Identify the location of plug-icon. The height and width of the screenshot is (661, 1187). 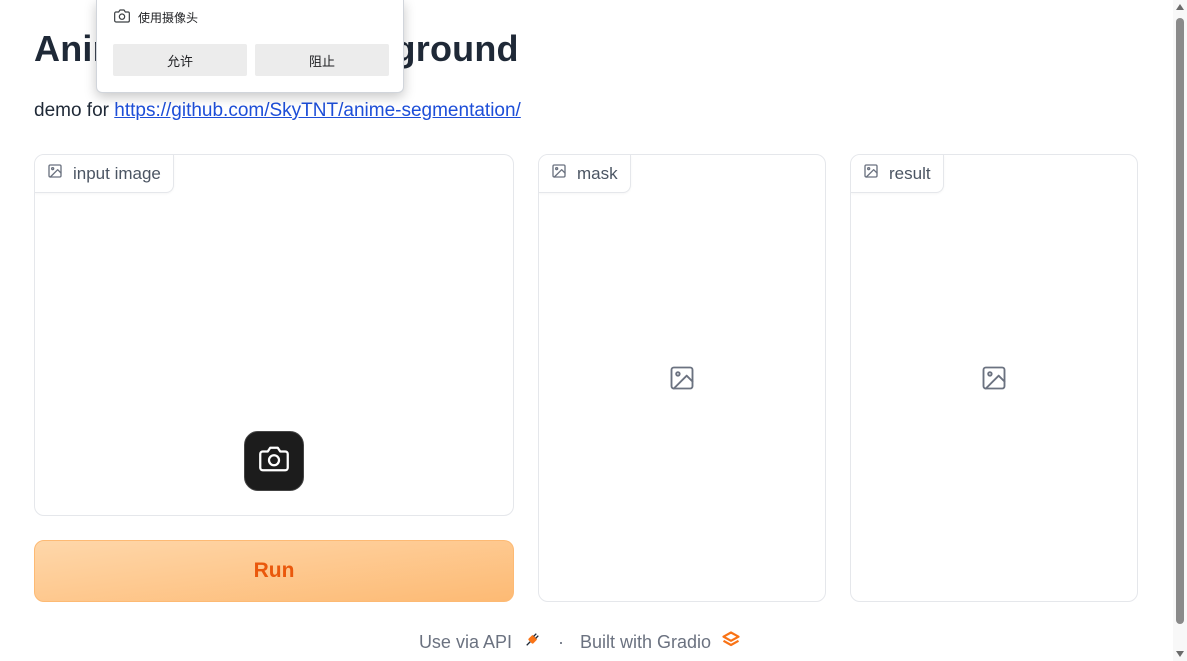
(532, 642).